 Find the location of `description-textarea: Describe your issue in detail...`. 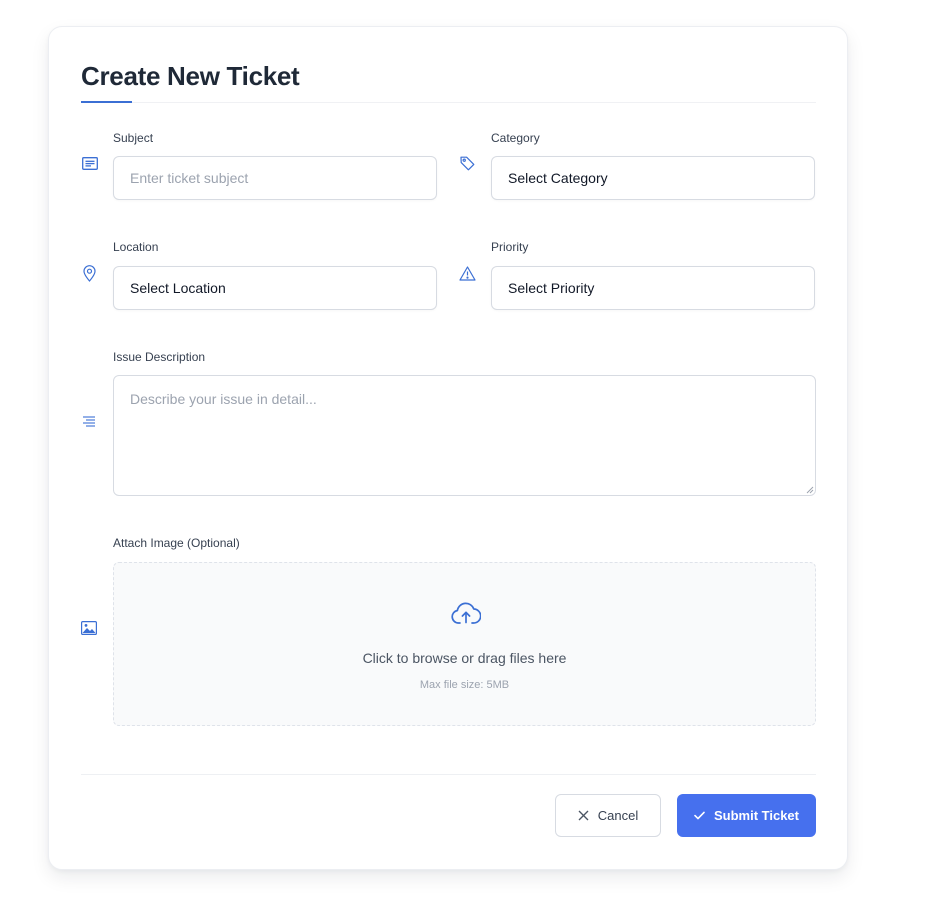

description-textarea: Describe your issue in detail... is located at coordinates (464, 435).